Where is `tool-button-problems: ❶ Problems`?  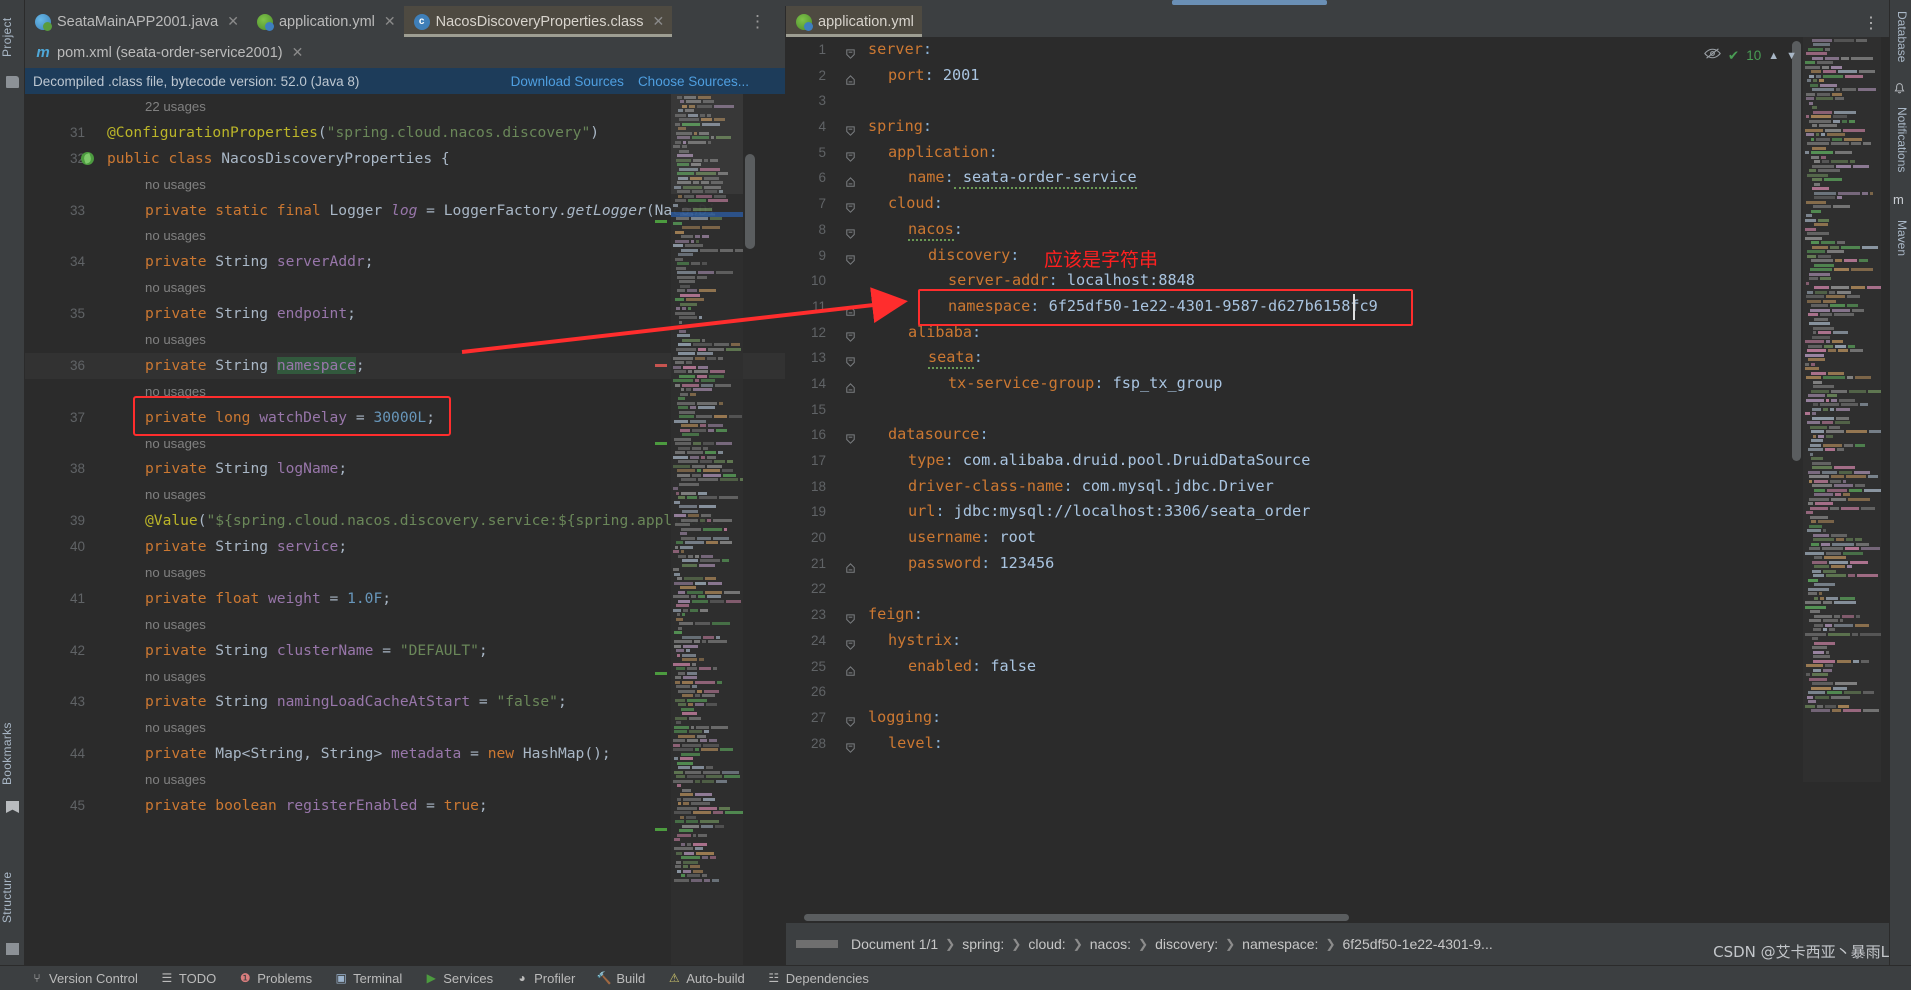 tool-button-problems: ❶ Problems is located at coordinates (275, 978).